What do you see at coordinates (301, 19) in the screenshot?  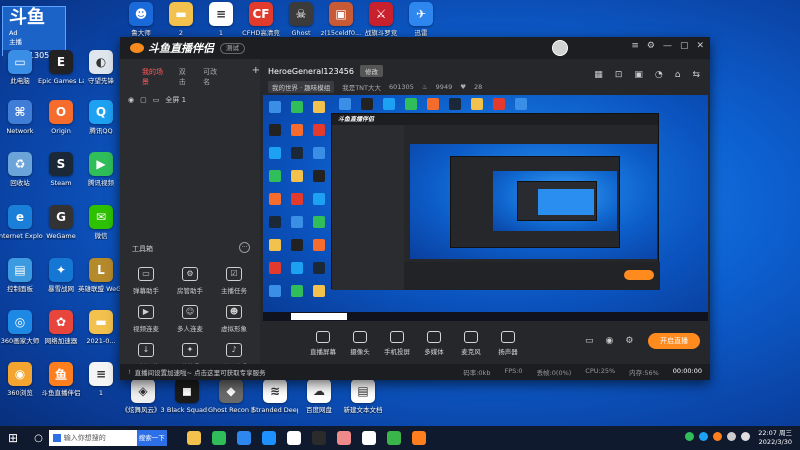 I see `desktop-shortcut: ☠ Ghost` at bounding box center [301, 19].